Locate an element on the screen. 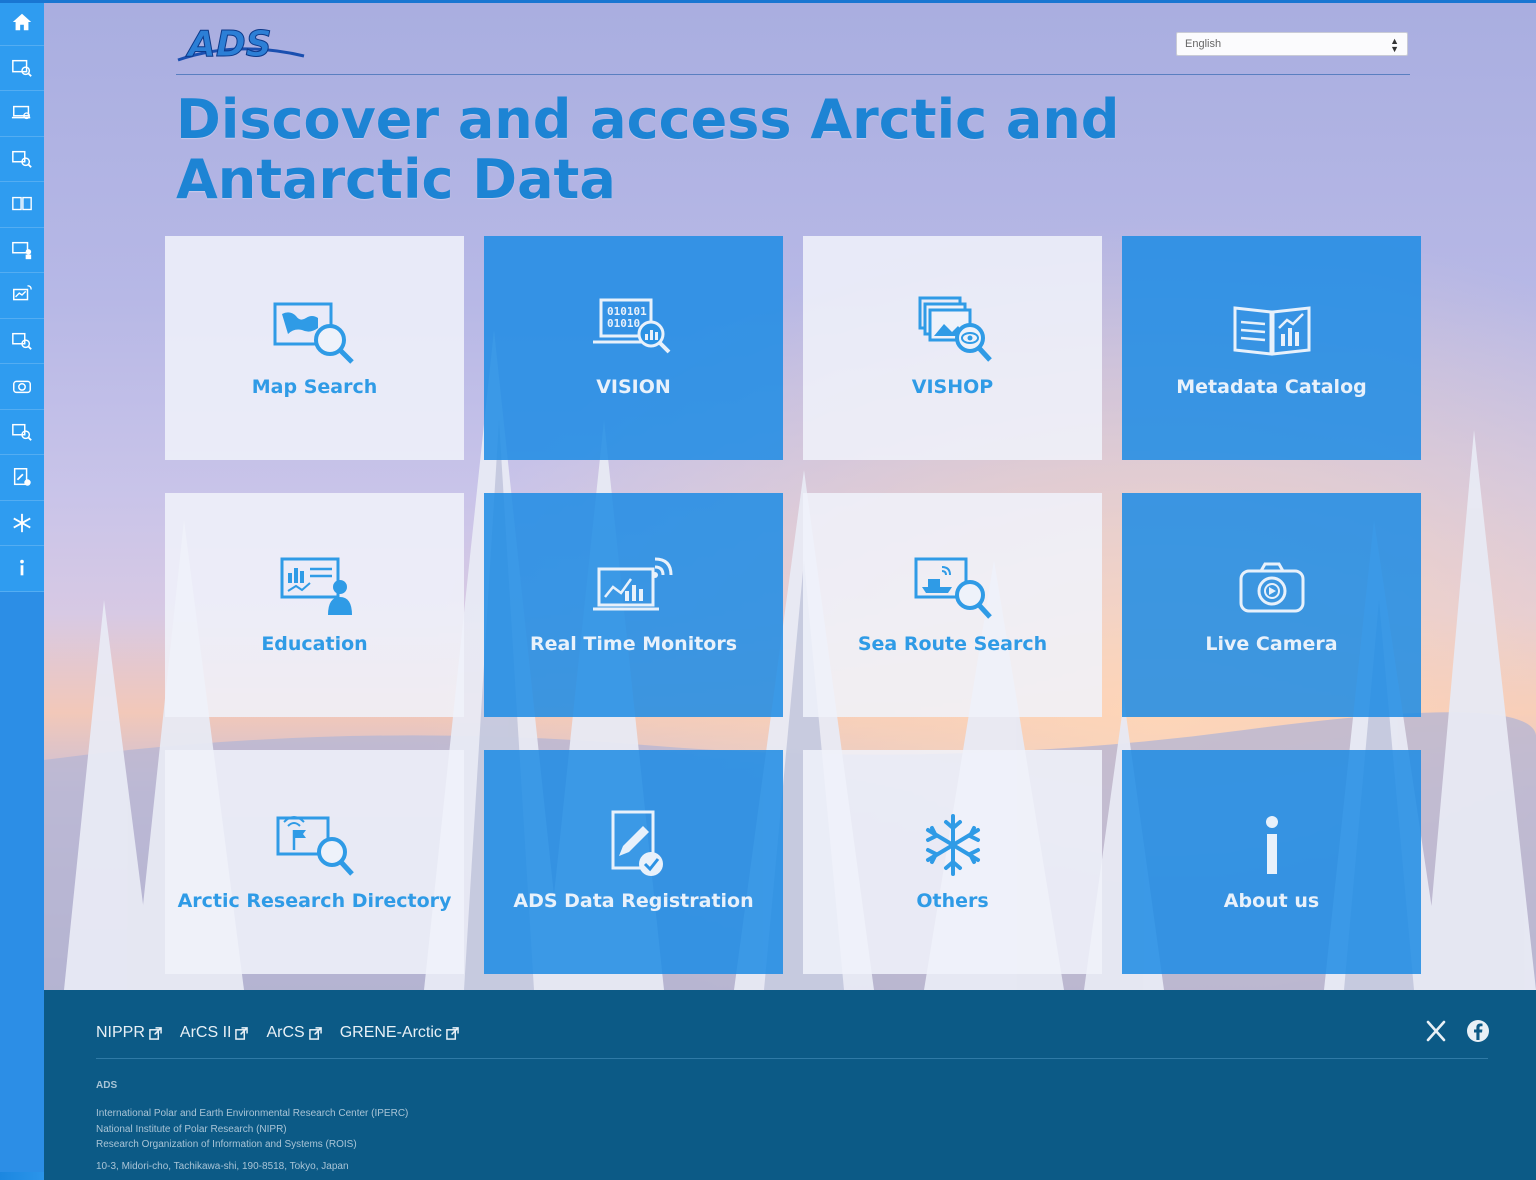 Image resolution: width=1536 pixels, height=1180 pixels. sea-route-icon is located at coordinates (22, 341).